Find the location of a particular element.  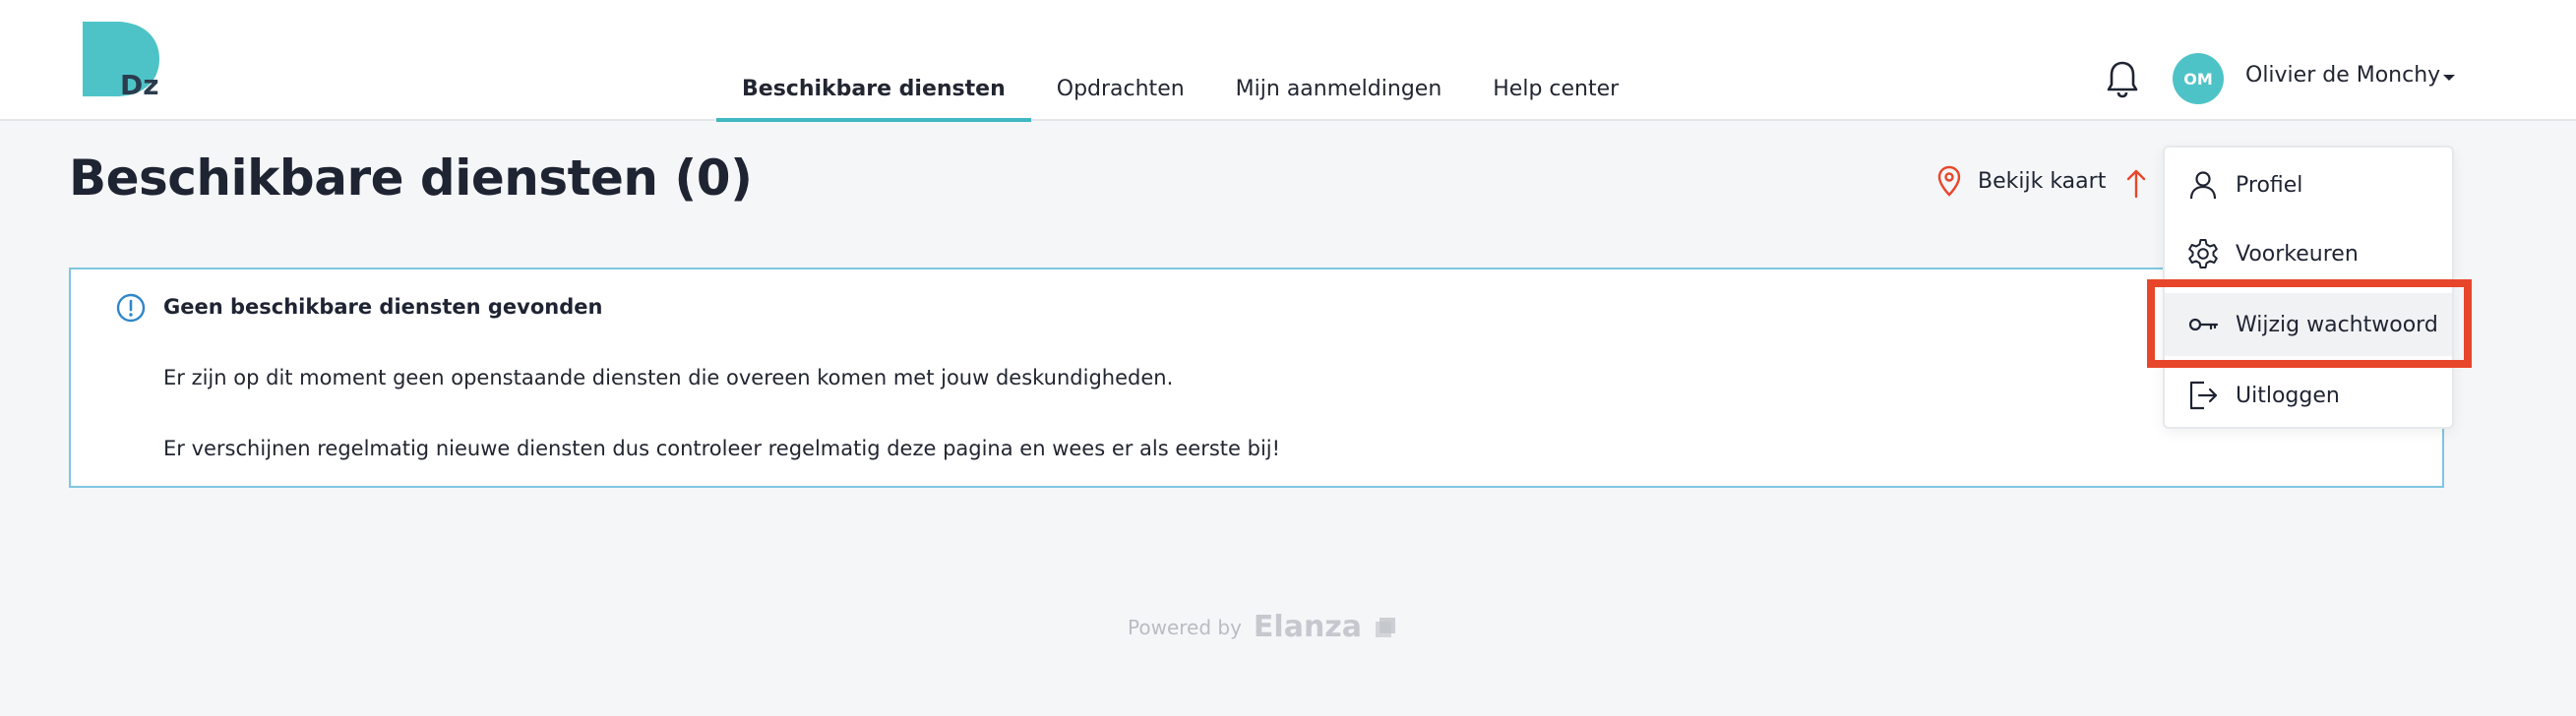

menu-item-wijzig-wachtwoord: Wijzig wachtwoord is located at coordinates (2308, 324).